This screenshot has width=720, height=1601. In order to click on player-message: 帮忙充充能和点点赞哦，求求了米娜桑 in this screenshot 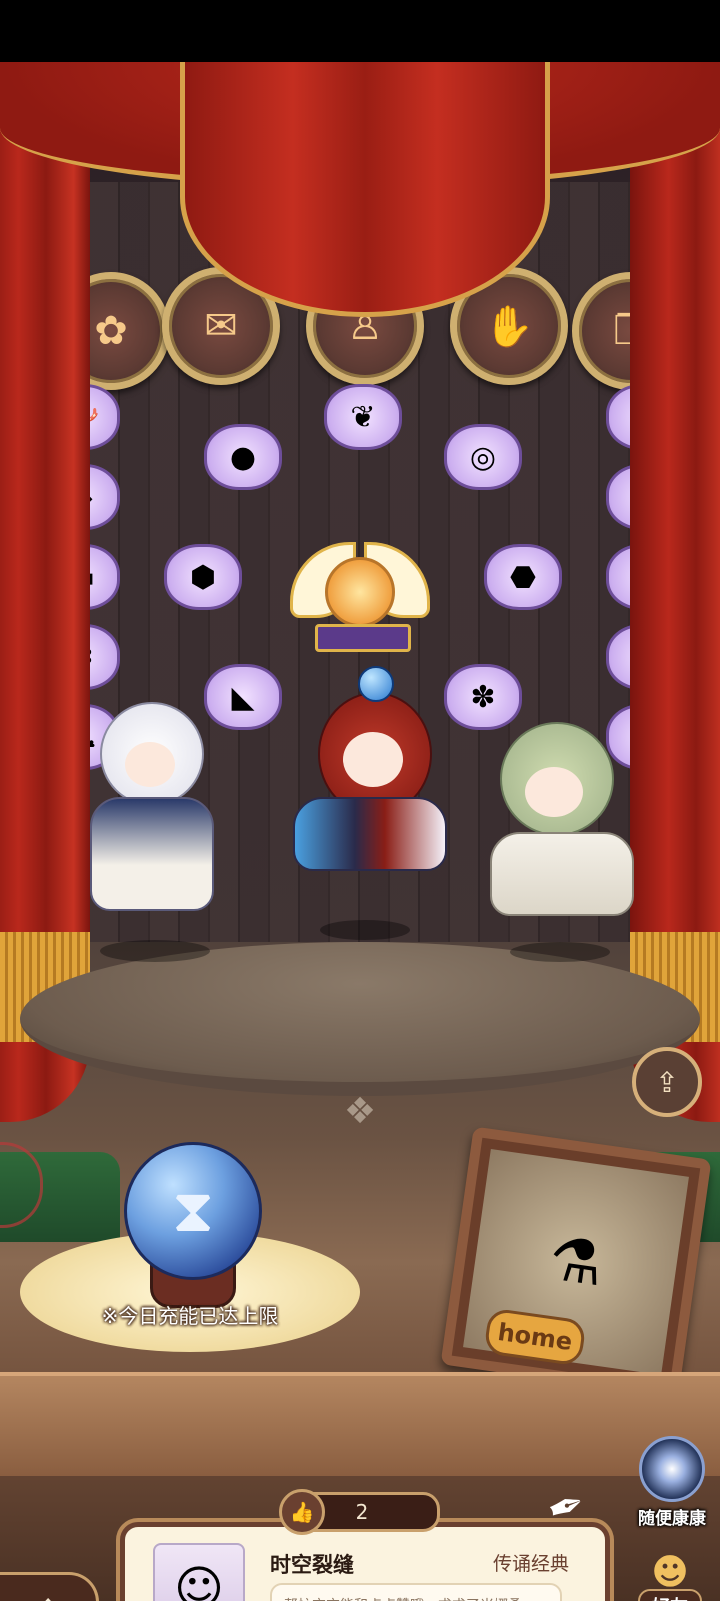, I will do `click(416, 1592)`.